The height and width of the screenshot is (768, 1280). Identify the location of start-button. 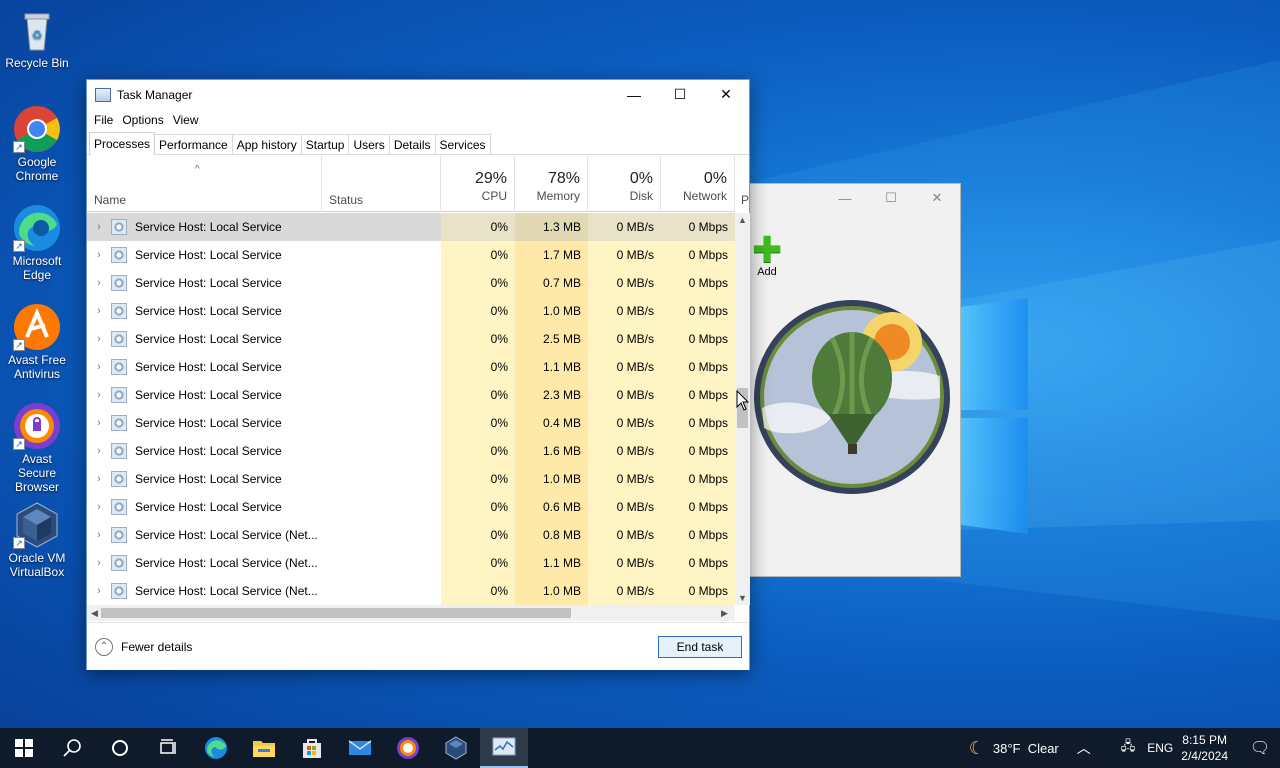
(24, 748).